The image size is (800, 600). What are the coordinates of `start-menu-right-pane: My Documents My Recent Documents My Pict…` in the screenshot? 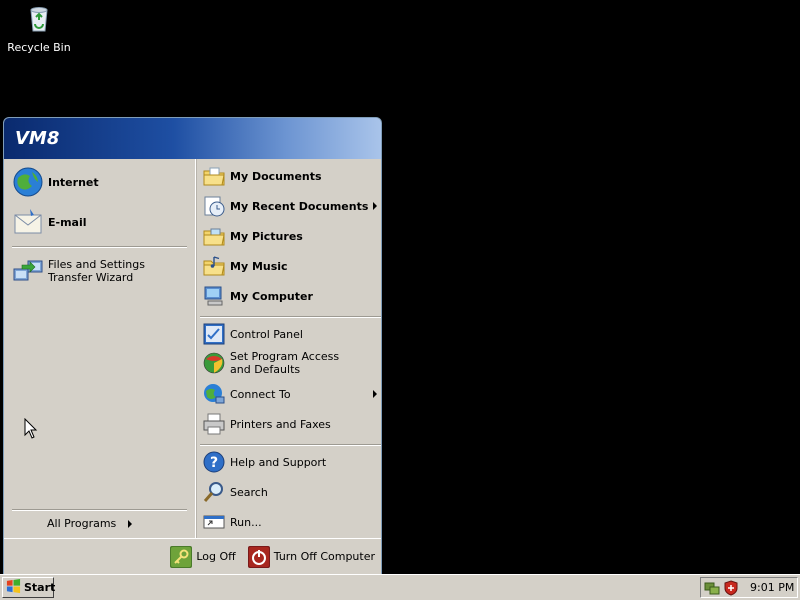 It's located at (288, 348).